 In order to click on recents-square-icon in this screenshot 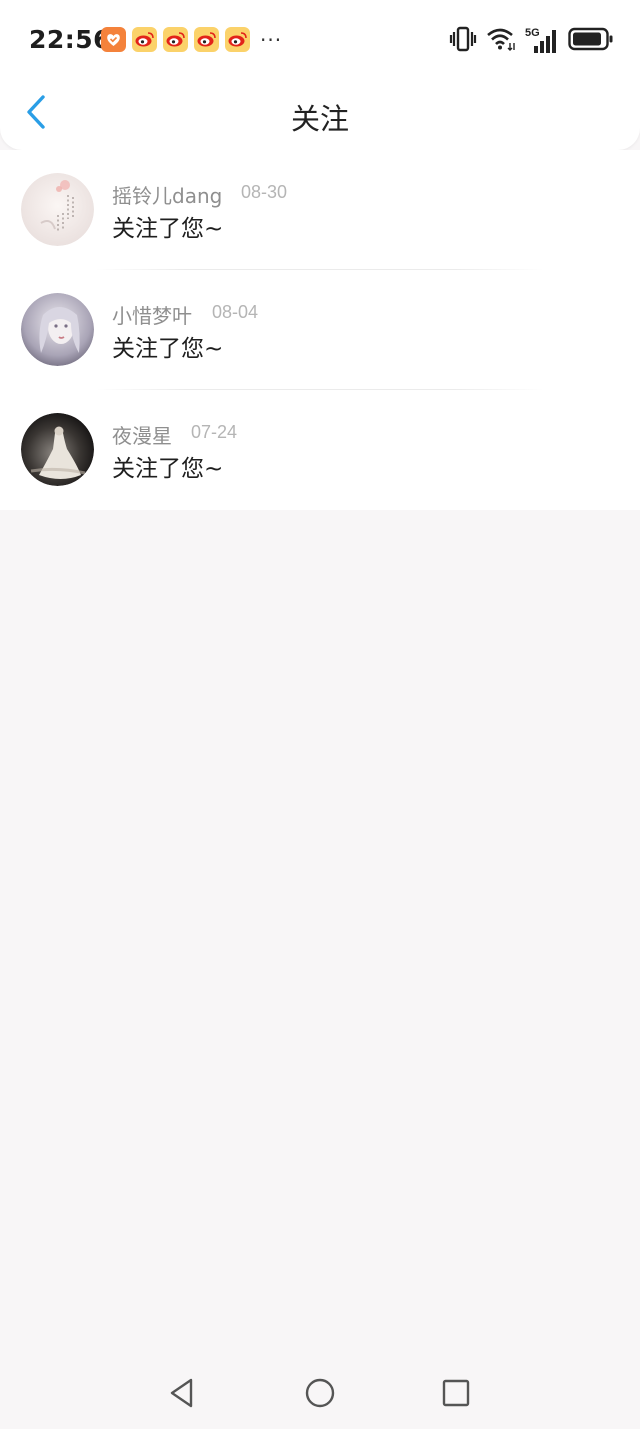, I will do `click(456, 1395)`.